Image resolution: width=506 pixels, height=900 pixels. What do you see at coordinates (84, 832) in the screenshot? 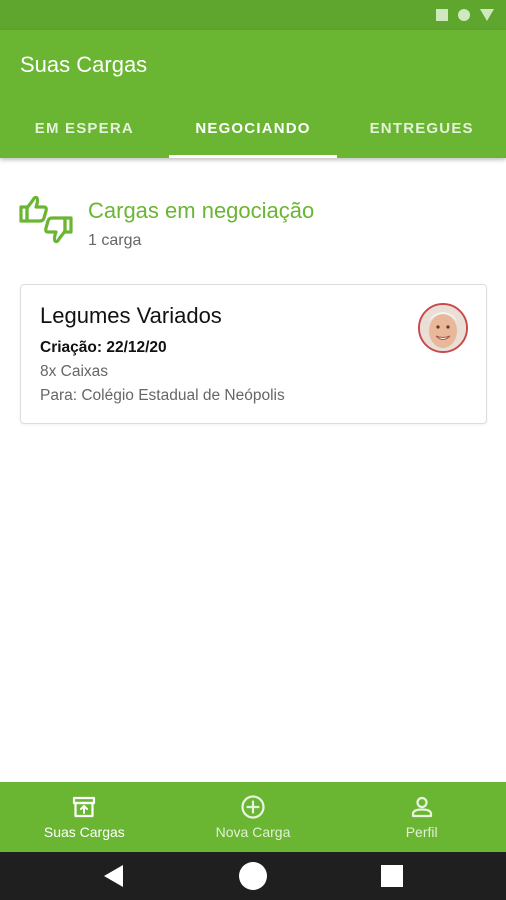
I see `nav-label: Suas Cargas` at bounding box center [84, 832].